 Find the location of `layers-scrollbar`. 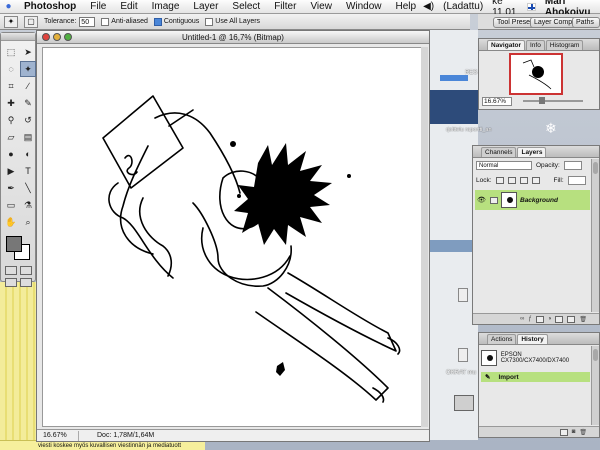

layers-scrollbar is located at coordinates (595, 235).